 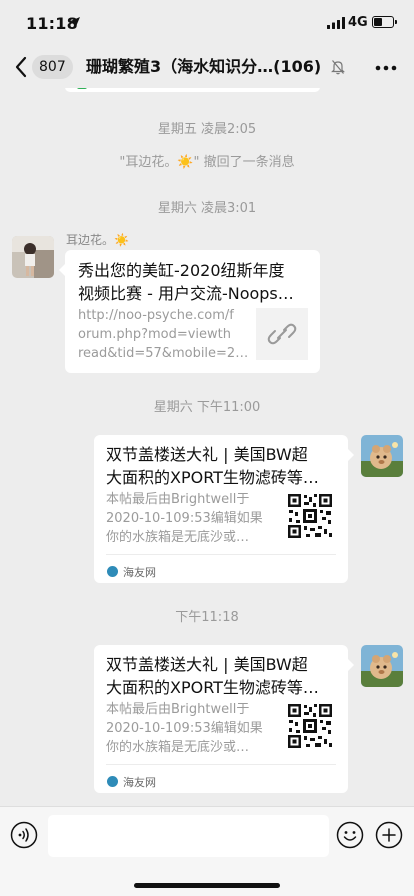 What do you see at coordinates (338, 67) in the screenshot?
I see `mute-bell-icon` at bounding box center [338, 67].